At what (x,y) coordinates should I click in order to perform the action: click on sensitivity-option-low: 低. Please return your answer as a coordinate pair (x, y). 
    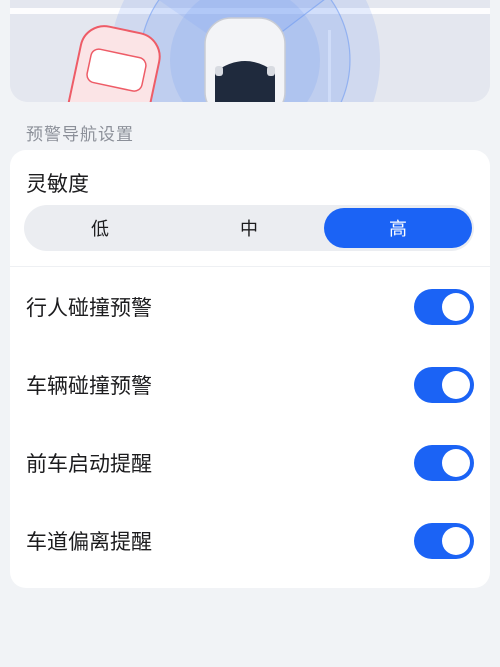
    Looking at the image, I should click on (100, 228).